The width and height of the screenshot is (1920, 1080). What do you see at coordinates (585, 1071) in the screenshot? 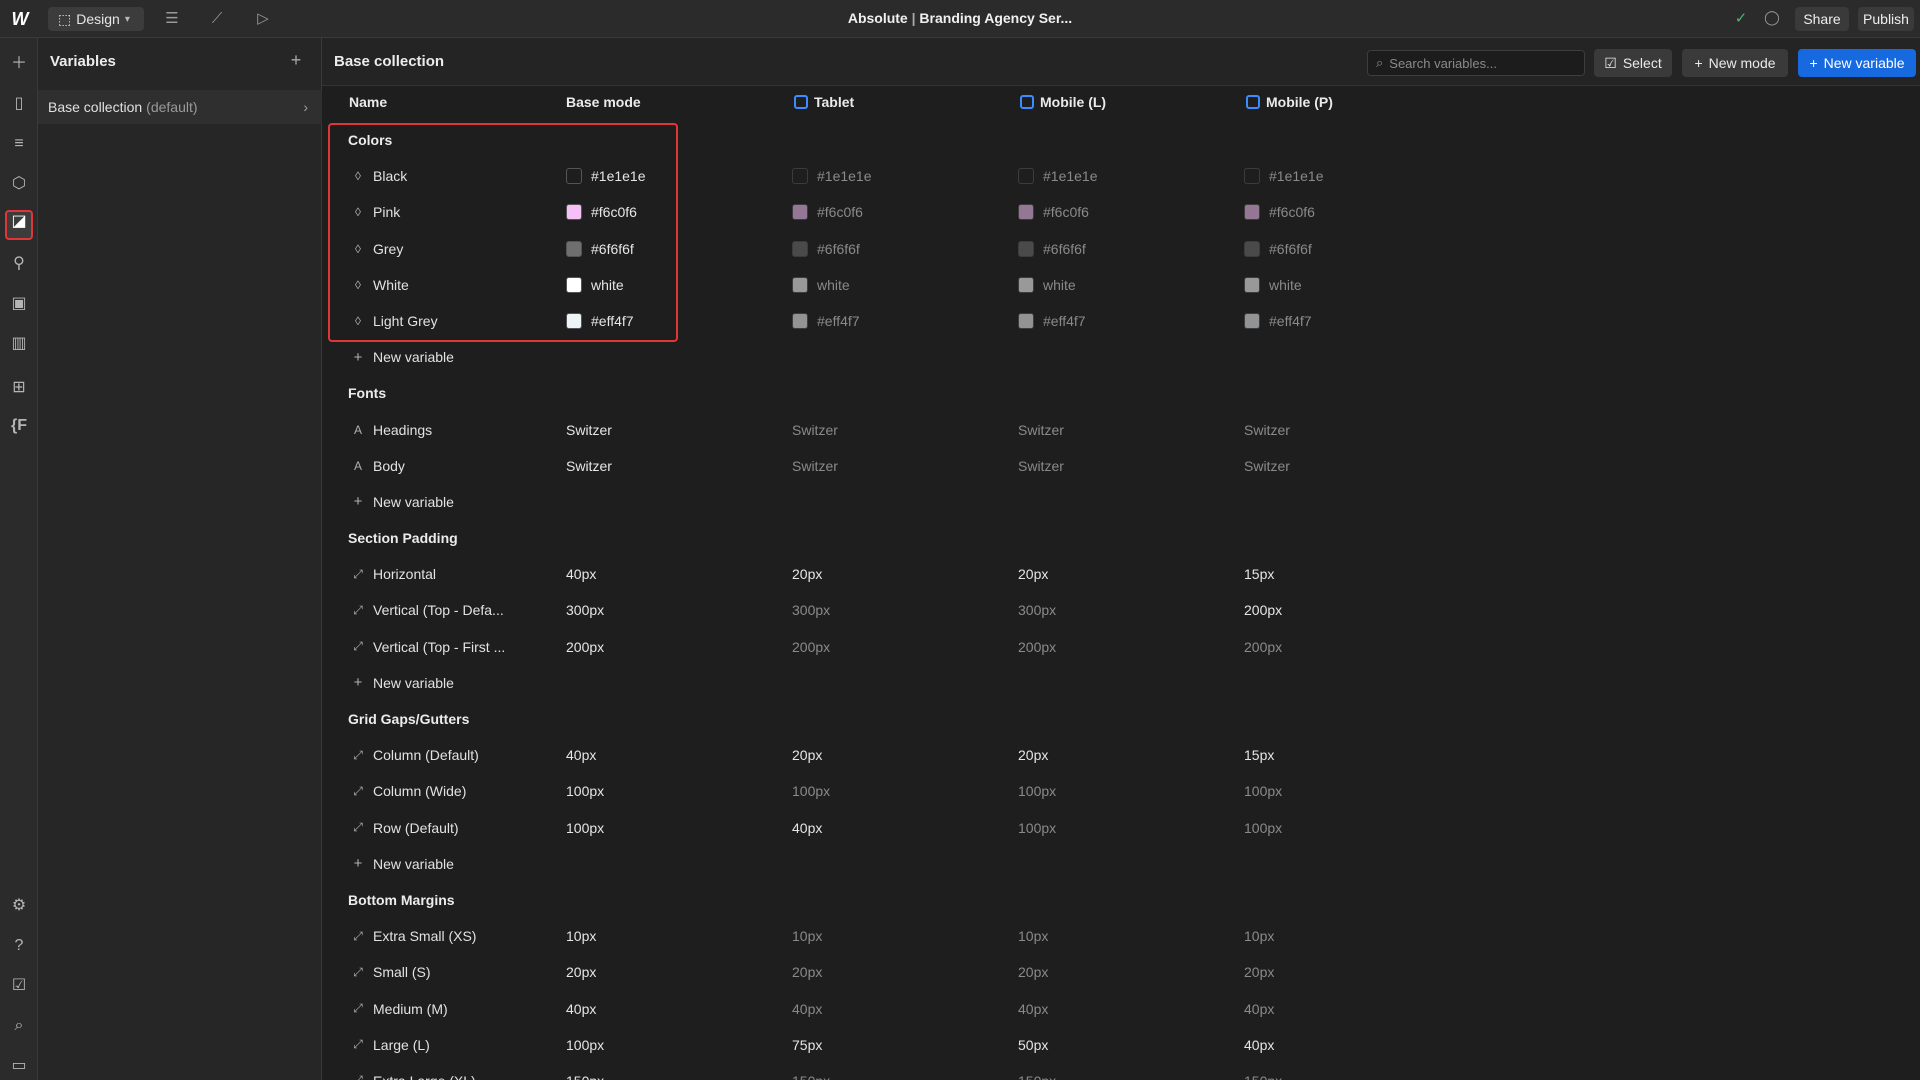
I see `base-mode-value-cell: 150px` at bounding box center [585, 1071].